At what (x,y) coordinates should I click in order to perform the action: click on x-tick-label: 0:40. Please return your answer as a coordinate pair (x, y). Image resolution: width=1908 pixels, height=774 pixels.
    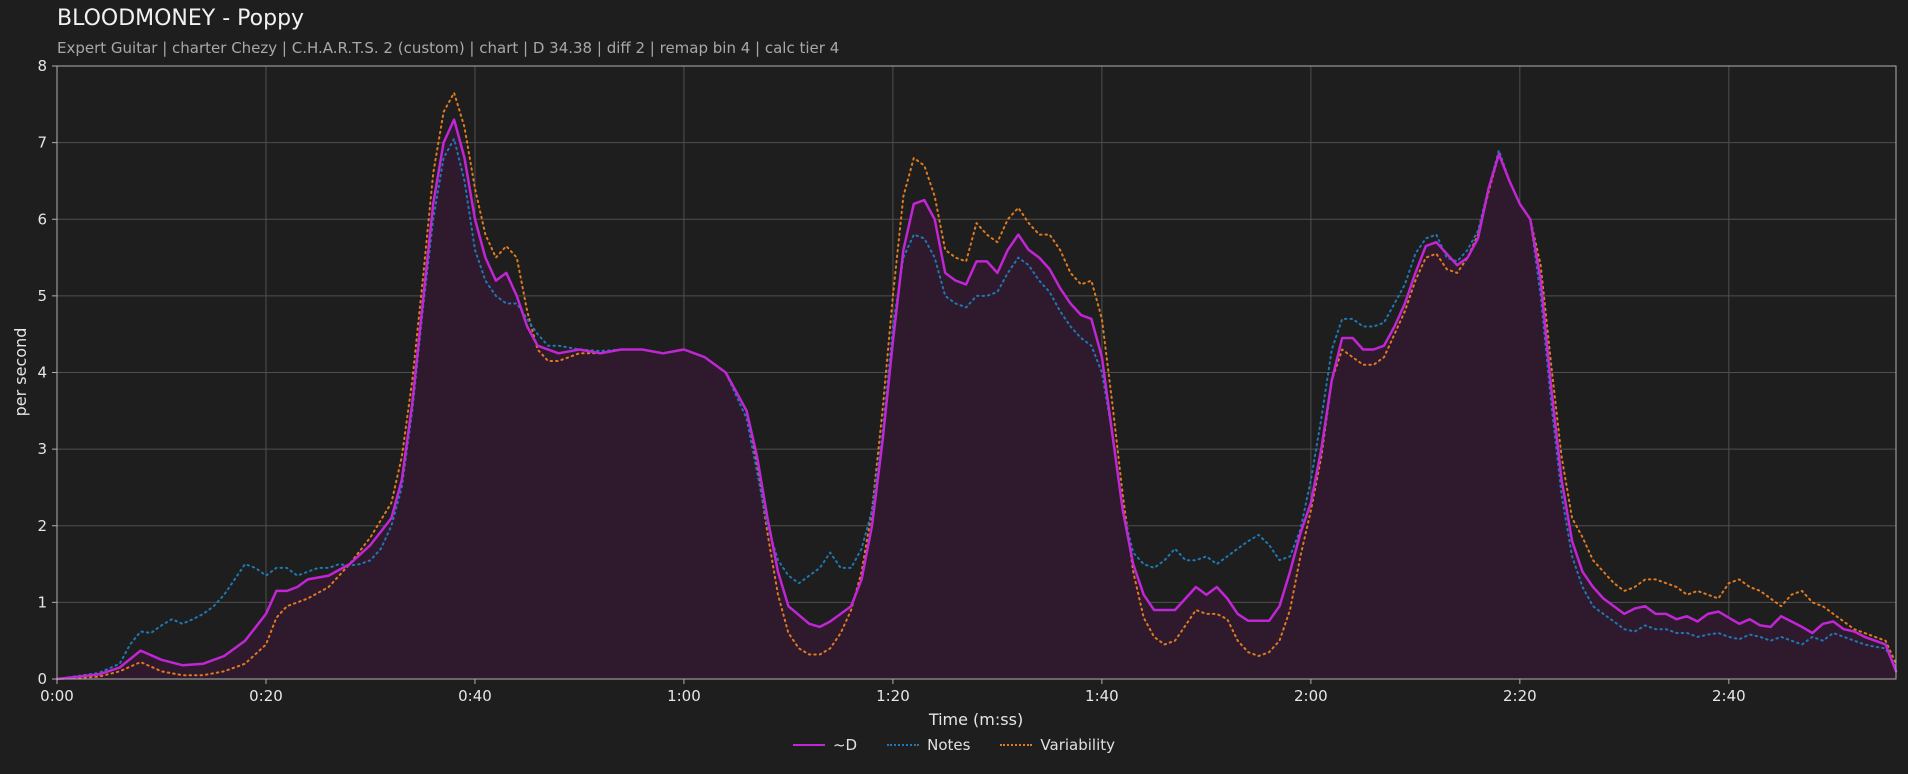
    Looking at the image, I should click on (475, 696).